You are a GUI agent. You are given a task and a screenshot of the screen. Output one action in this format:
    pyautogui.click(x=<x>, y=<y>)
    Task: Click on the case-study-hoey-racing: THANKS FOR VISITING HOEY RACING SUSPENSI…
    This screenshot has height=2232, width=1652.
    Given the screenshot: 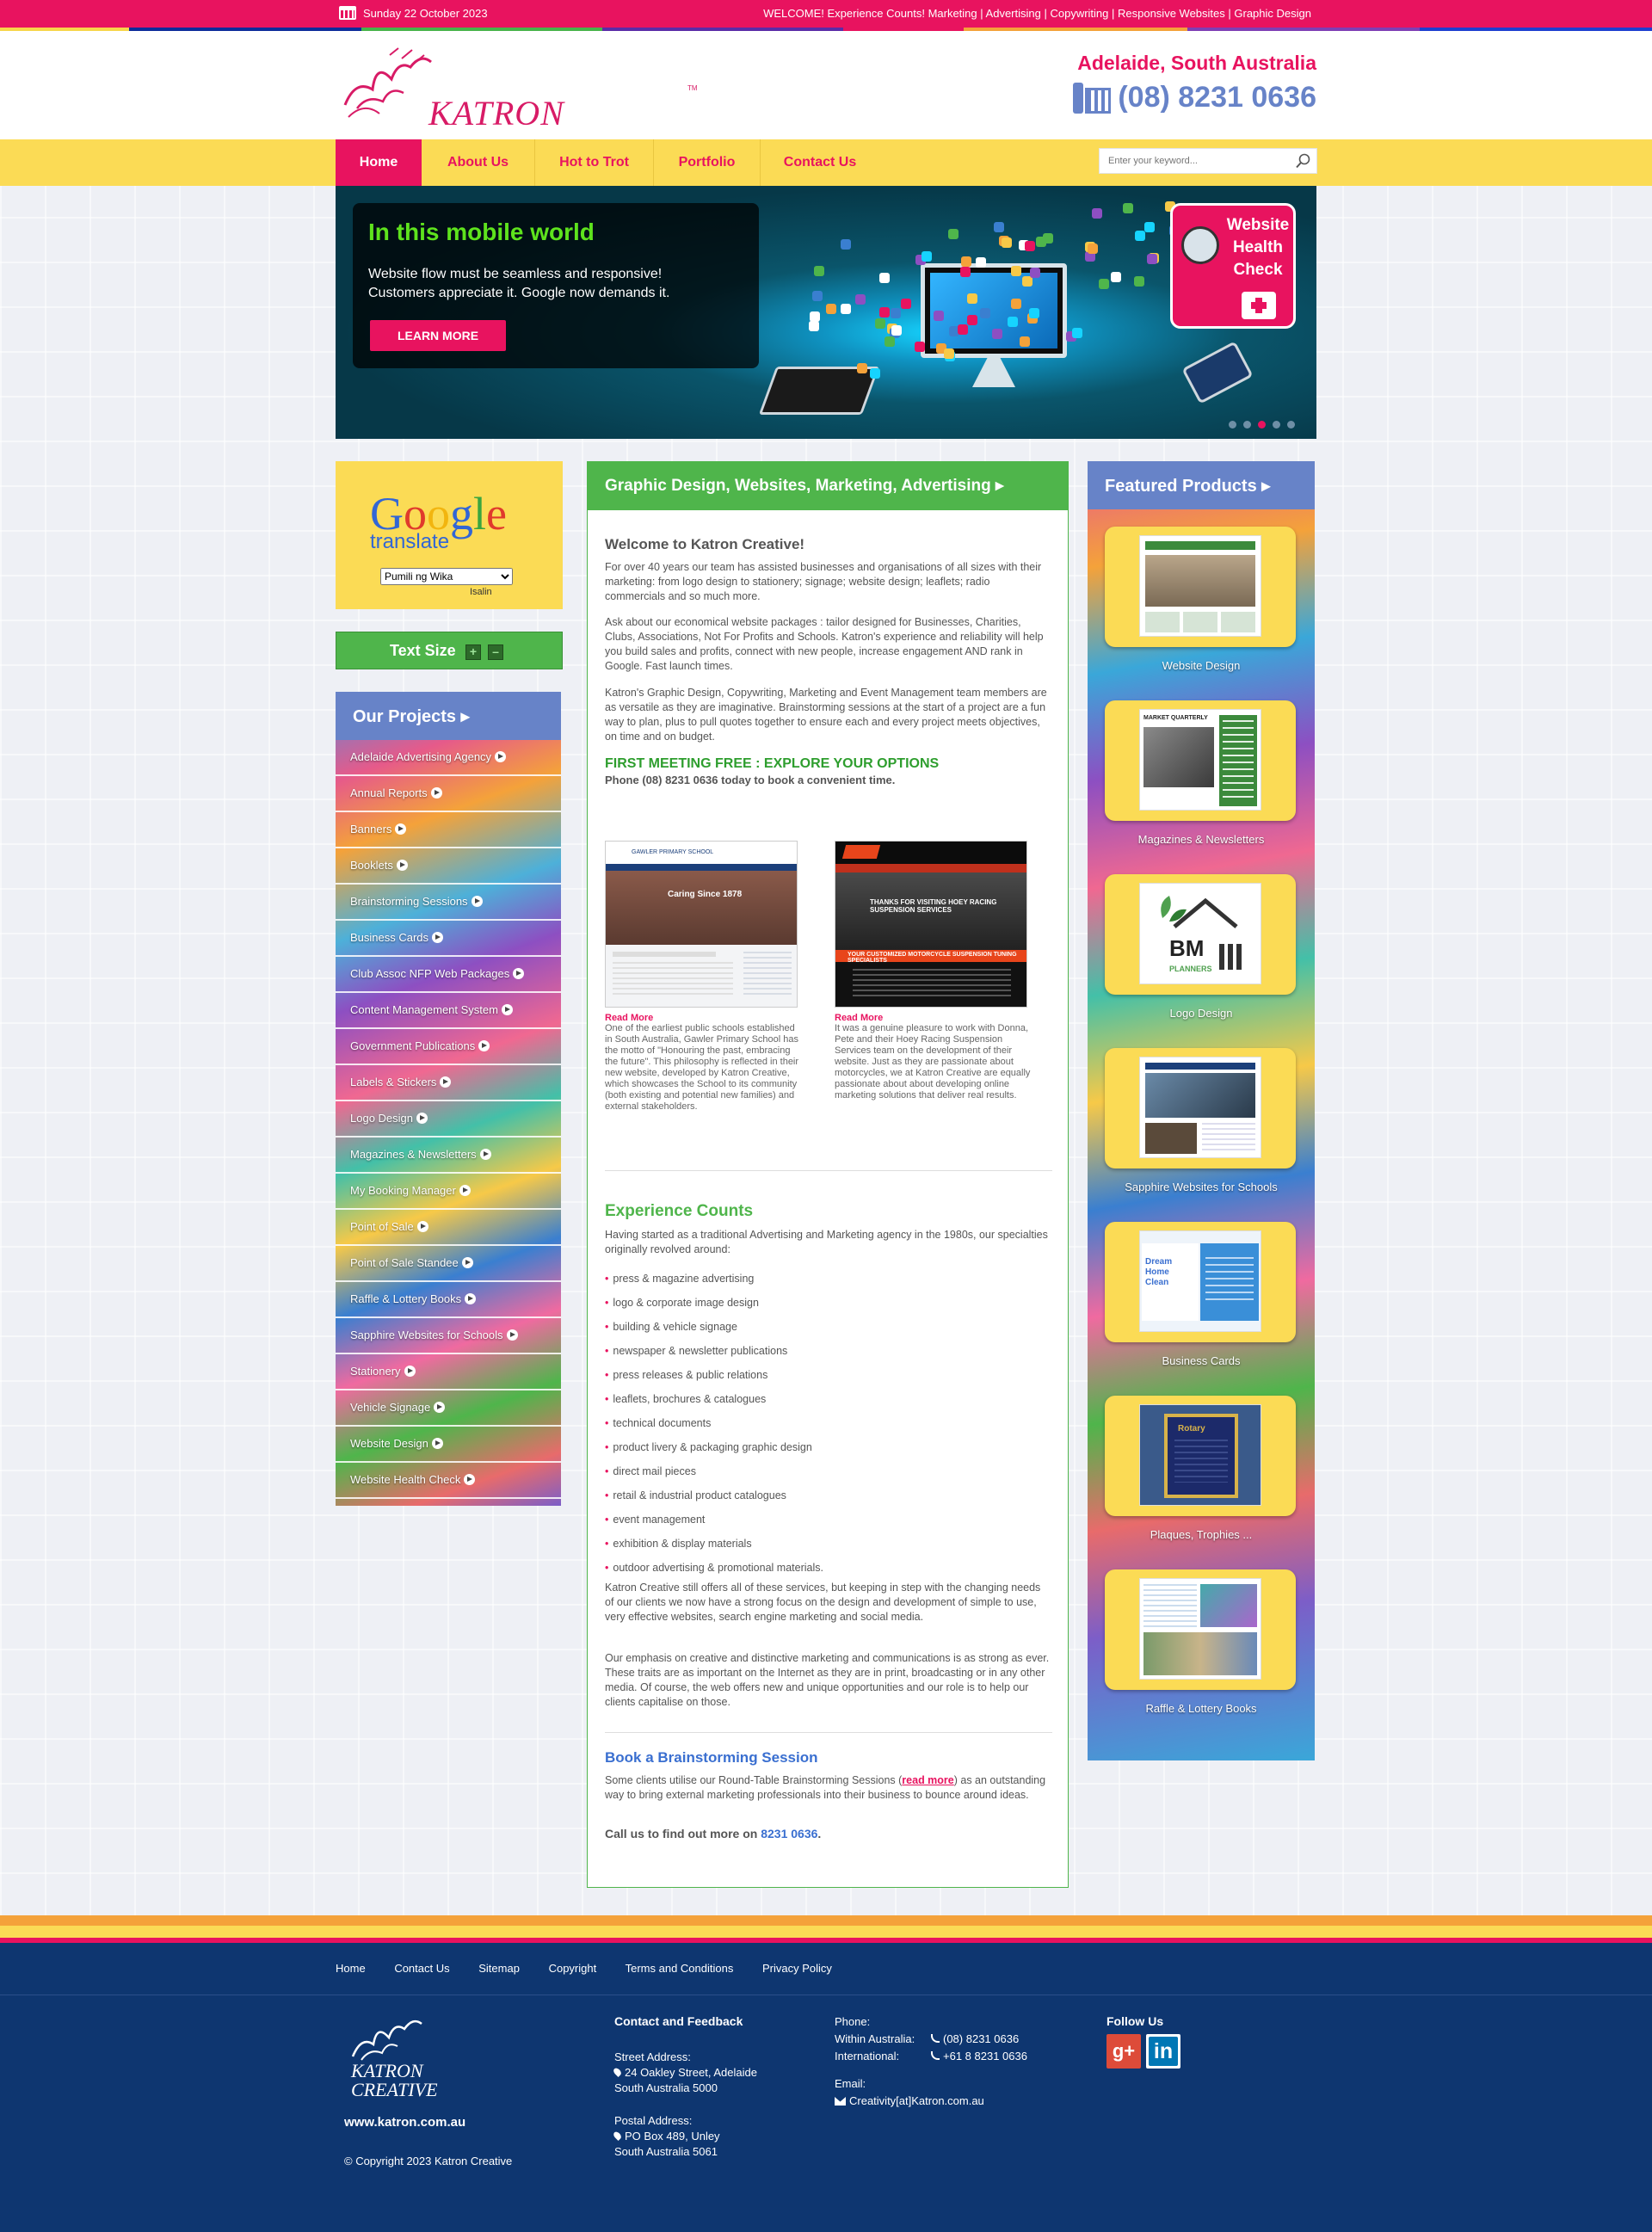 What is the action you would take?
    pyautogui.click(x=933, y=971)
    